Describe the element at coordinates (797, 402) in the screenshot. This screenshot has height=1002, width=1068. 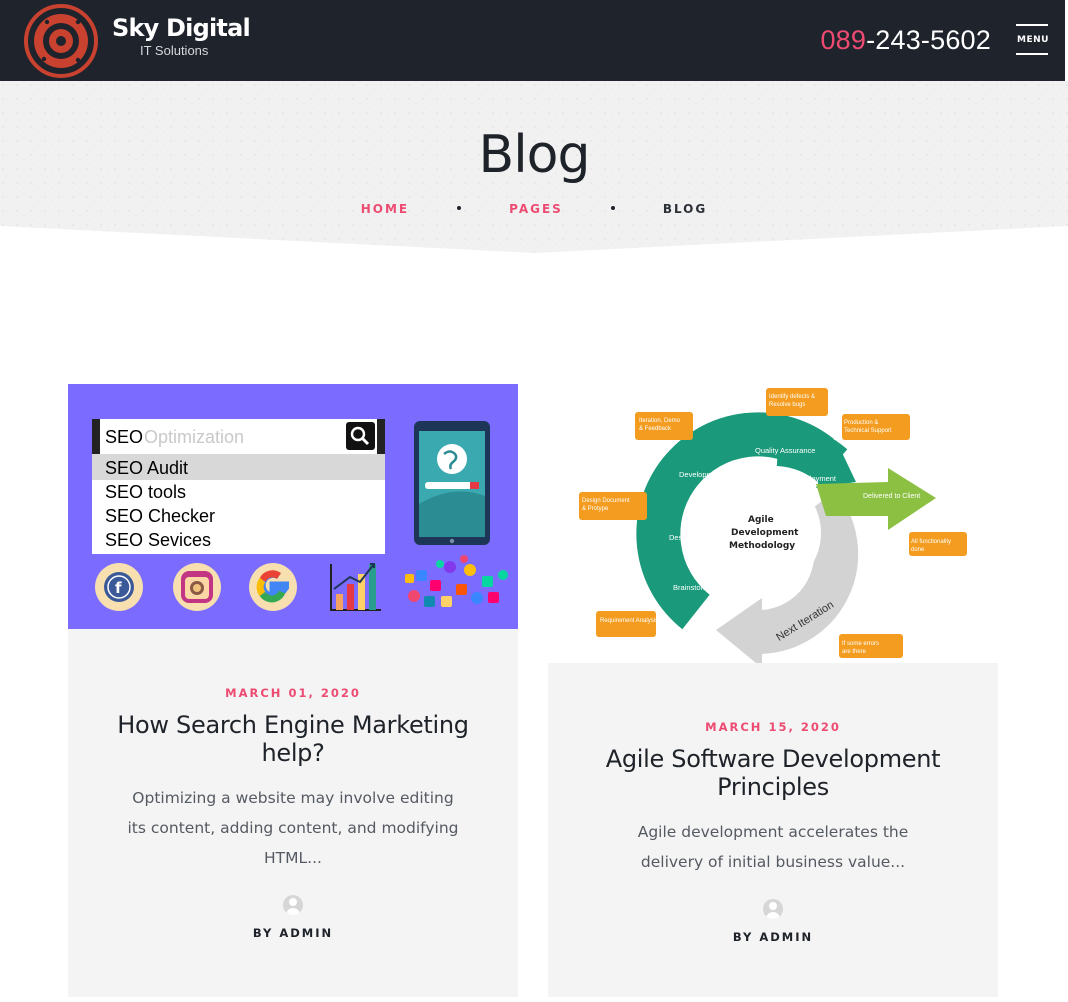
I see `callout-bubble: Identify defects & Resolve bugs` at that location.